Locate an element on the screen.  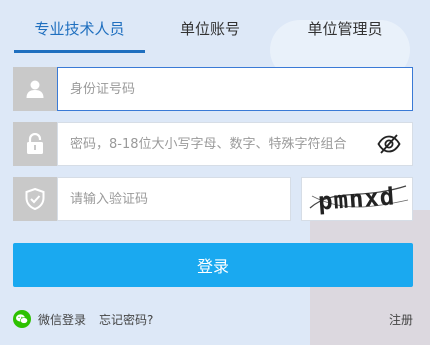
wechat-login-link: 微信登录 is located at coordinates (62, 319).